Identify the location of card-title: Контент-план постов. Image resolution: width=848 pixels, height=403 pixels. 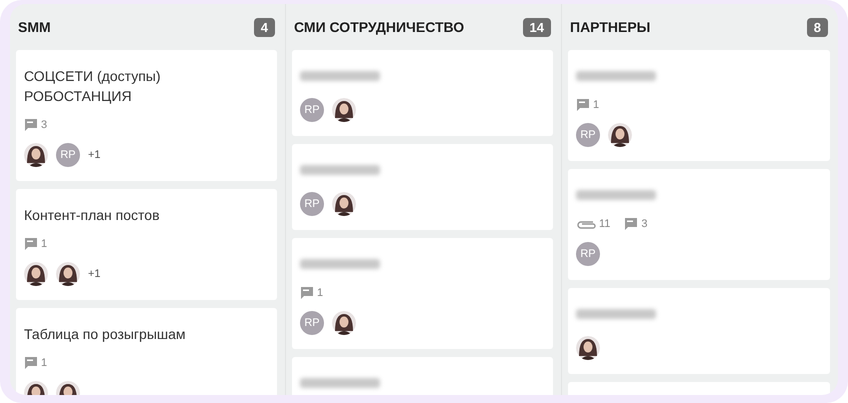
(92, 215).